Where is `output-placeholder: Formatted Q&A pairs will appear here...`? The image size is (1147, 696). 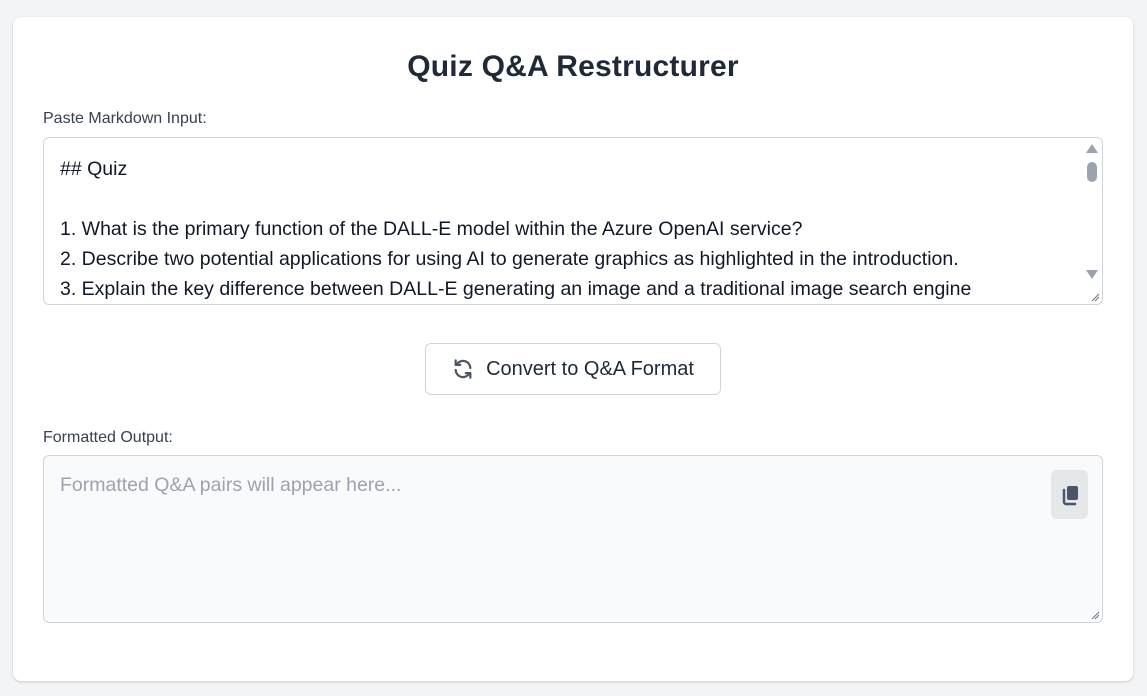
output-placeholder: Formatted Q&A pairs will appear here... is located at coordinates (231, 485).